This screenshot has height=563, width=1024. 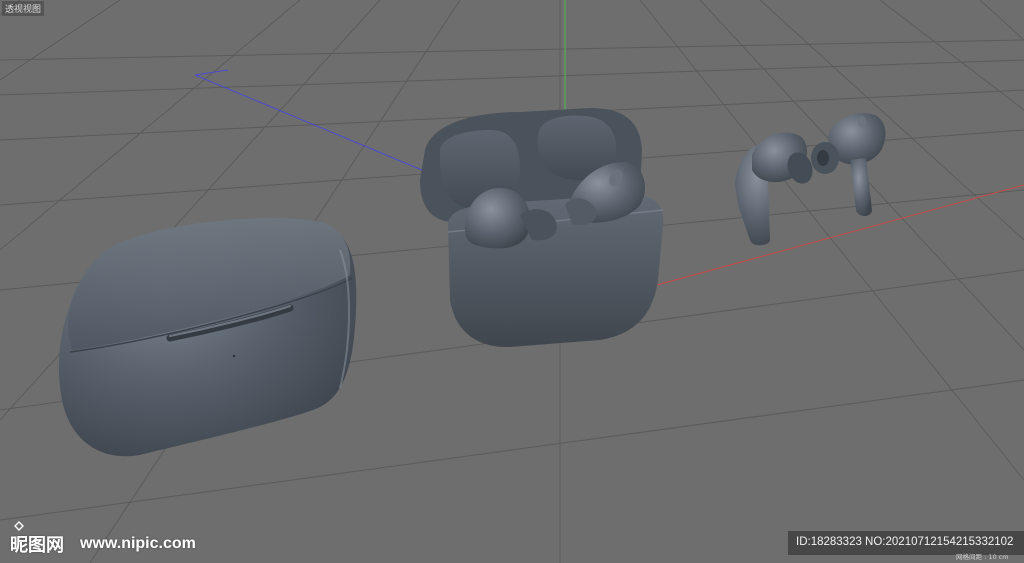 I want to click on closed-case, so click(x=207, y=337).